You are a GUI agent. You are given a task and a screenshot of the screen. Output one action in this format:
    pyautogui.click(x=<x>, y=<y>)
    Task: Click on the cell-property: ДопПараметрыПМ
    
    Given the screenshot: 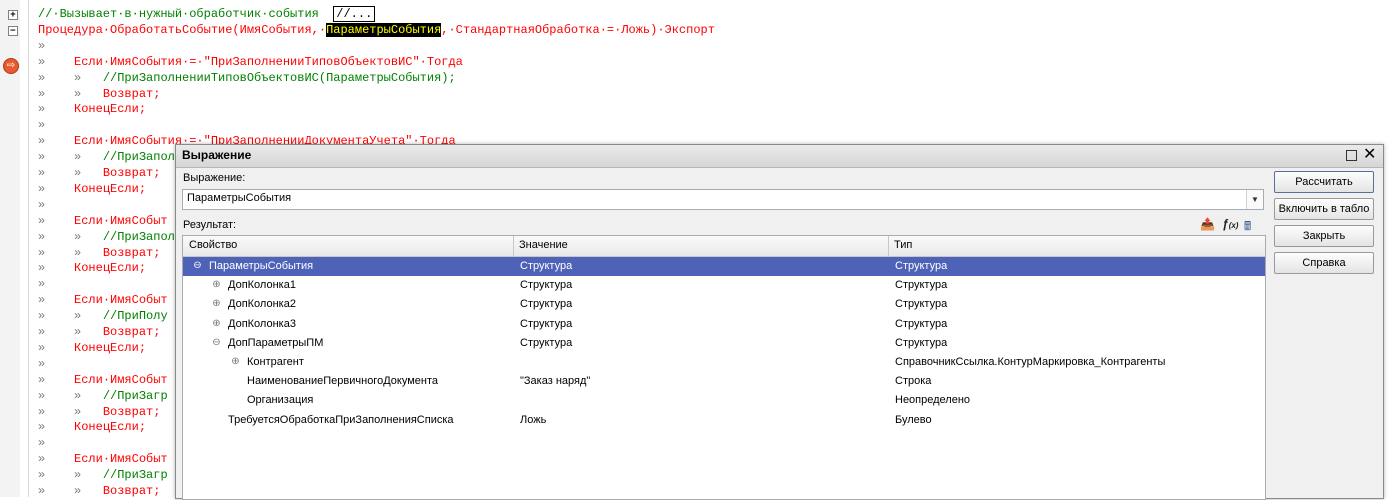 What is the action you would take?
    pyautogui.click(x=276, y=342)
    